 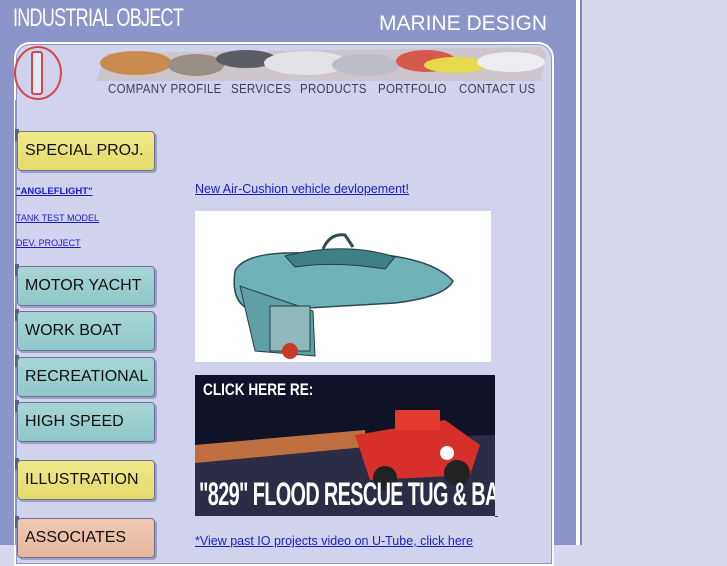 I want to click on rescue-click-here-label: CLICK HERE RE:, so click(x=258, y=389).